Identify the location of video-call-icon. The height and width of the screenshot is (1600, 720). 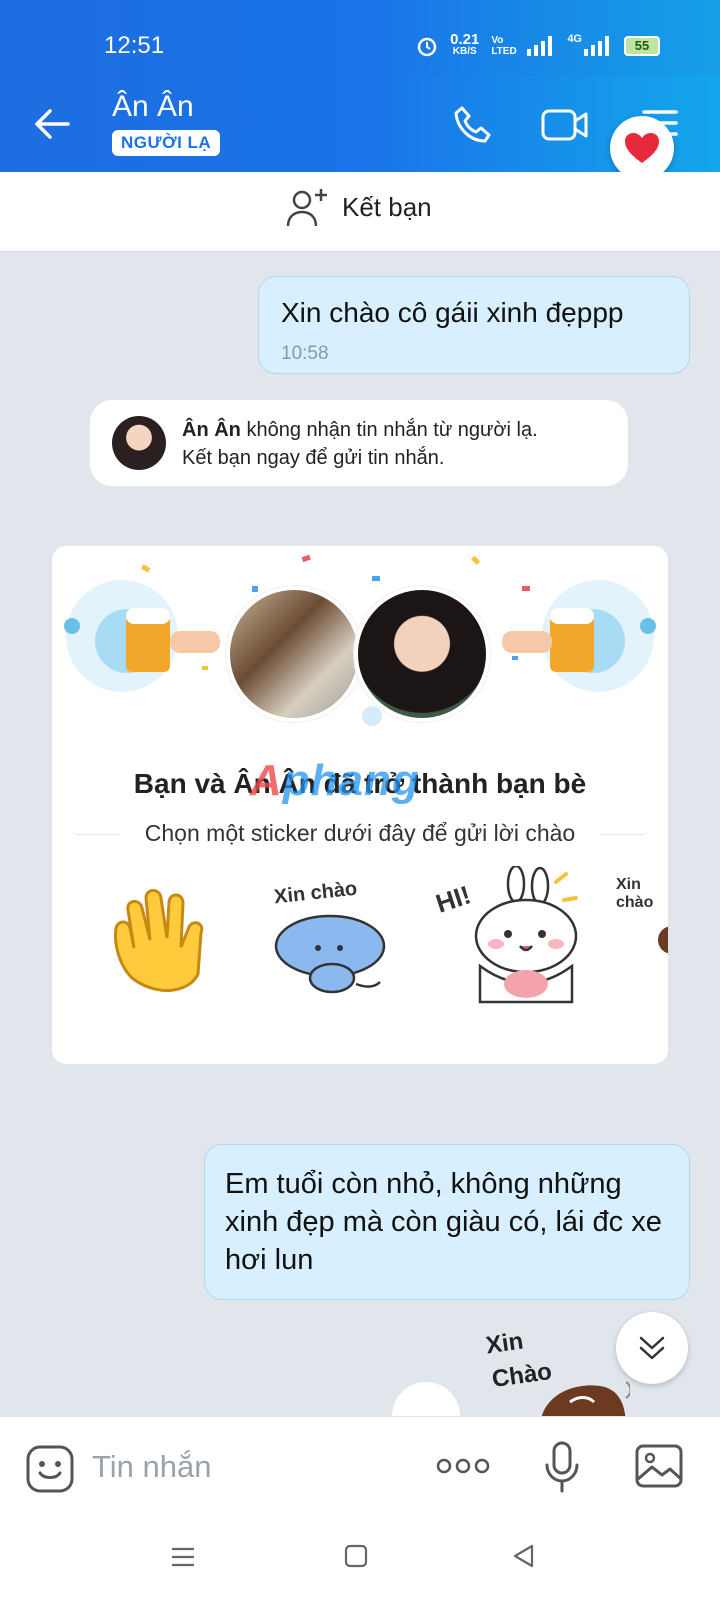
(565, 125).